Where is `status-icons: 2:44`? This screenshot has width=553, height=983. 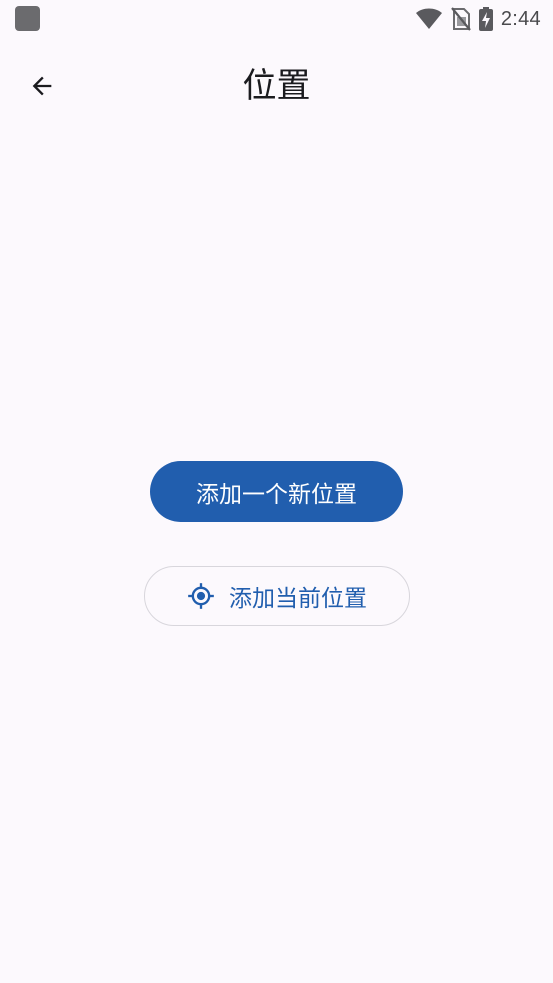
status-icons: 2:44 is located at coordinates (478, 19).